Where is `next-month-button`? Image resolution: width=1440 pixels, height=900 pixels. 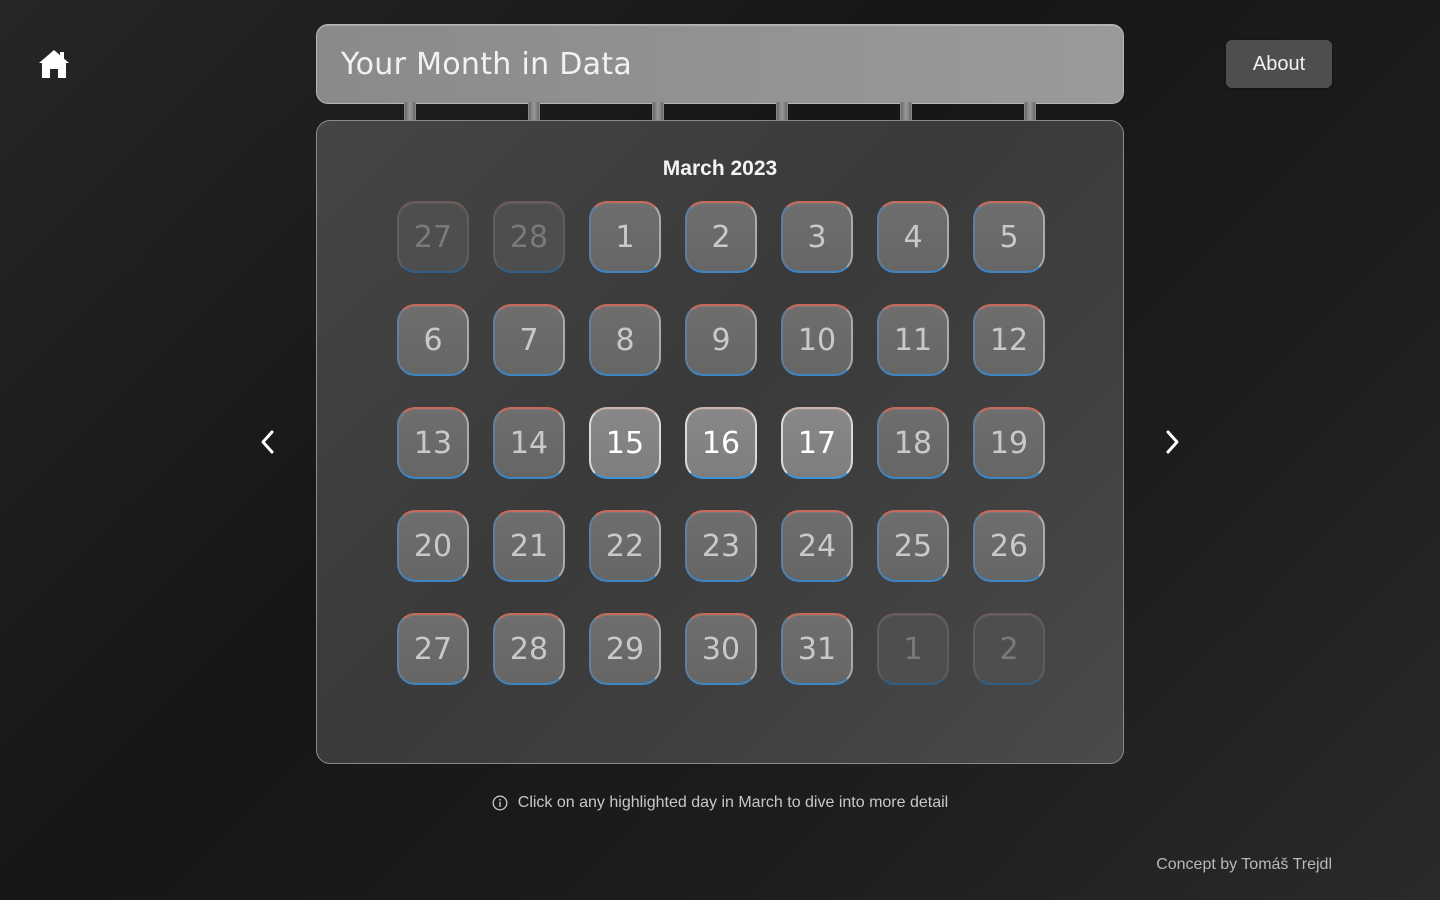
next-month-button is located at coordinates (1172, 442).